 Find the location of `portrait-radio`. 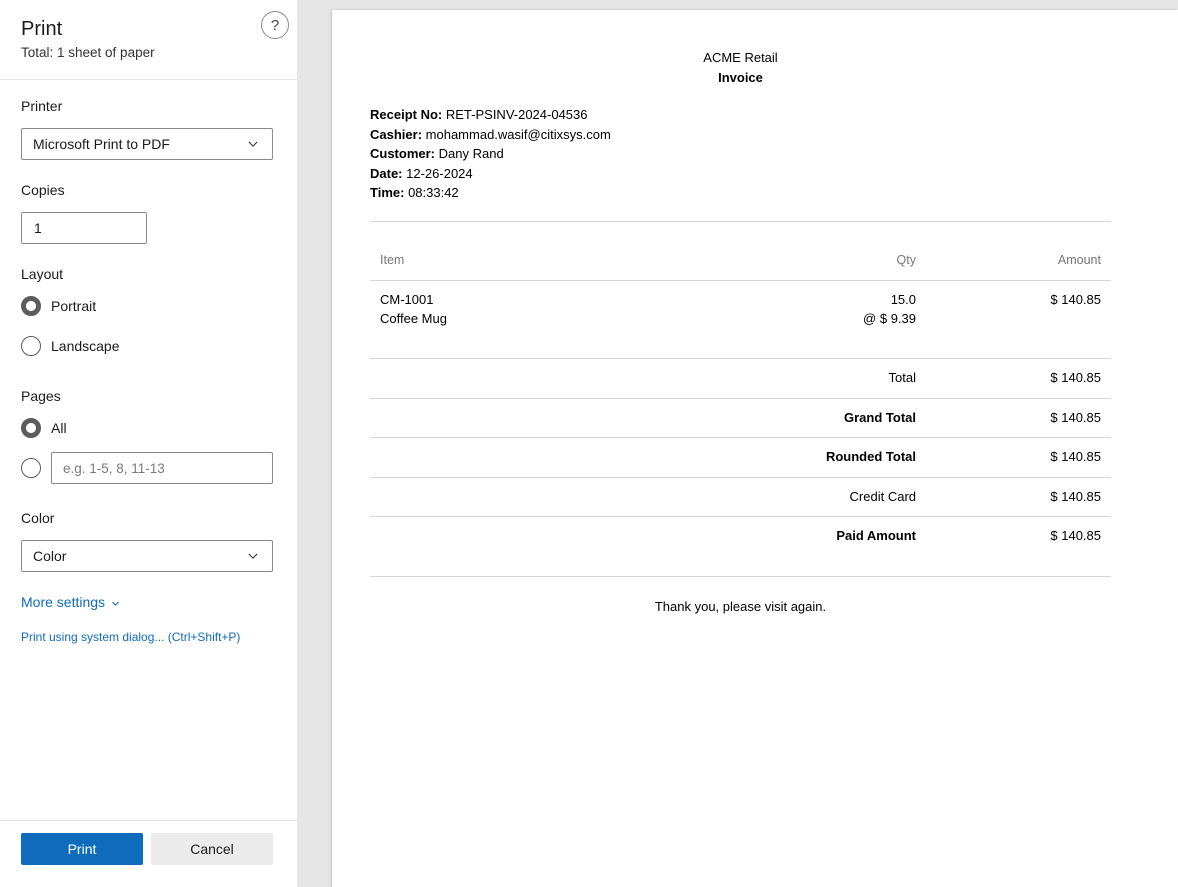

portrait-radio is located at coordinates (31, 306).